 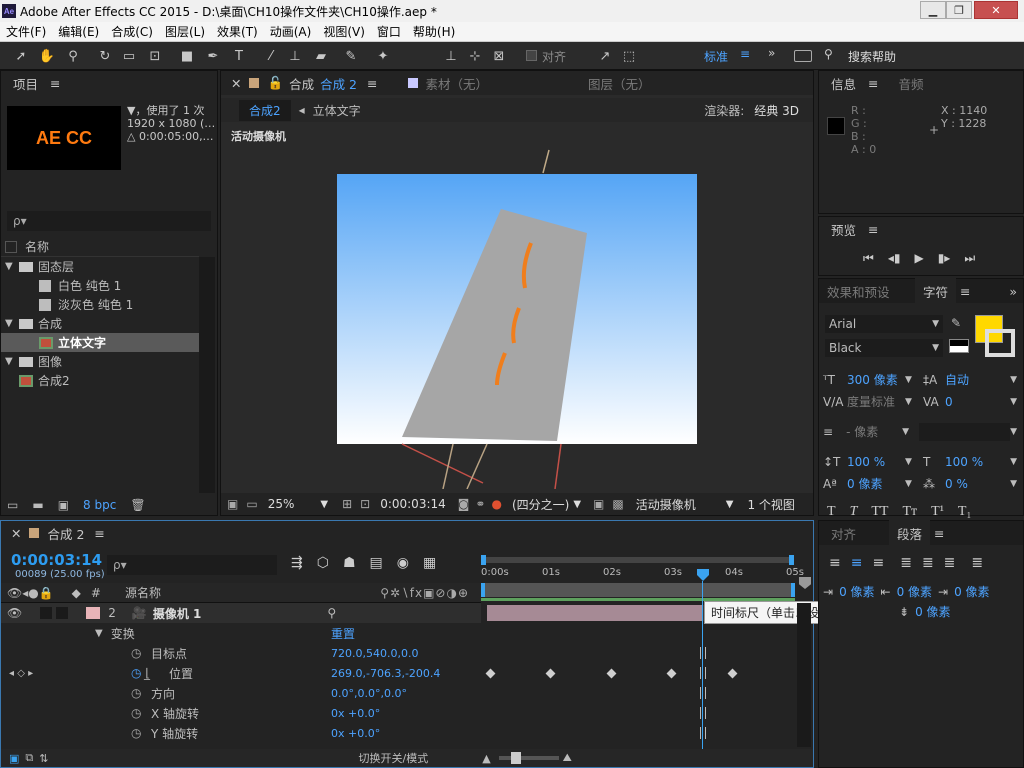 I want to click on roto-brush-tool-icon: ✎, so click(x=351, y=56).